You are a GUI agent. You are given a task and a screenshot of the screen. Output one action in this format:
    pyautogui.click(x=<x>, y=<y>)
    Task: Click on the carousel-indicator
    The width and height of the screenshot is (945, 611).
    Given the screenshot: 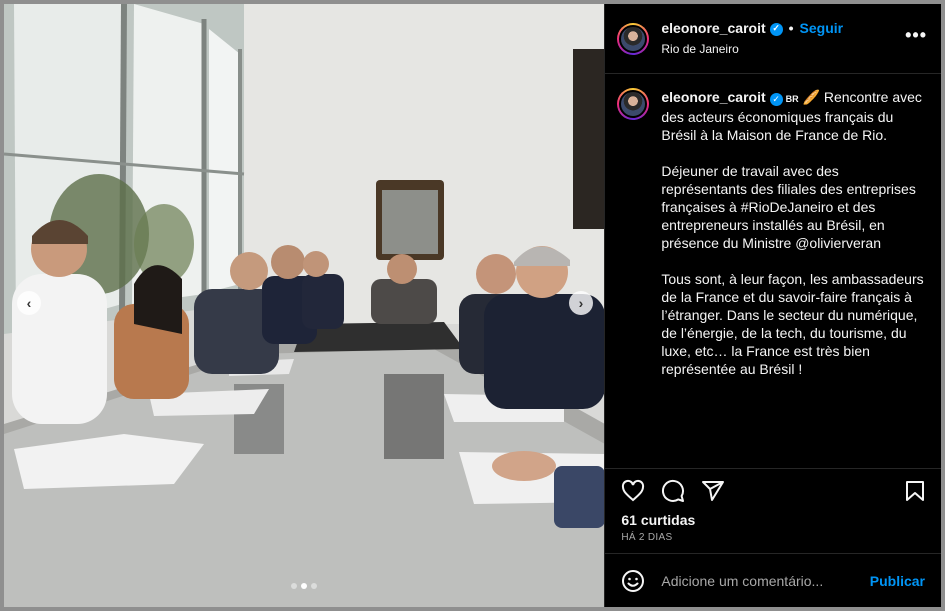 What is the action you would take?
    pyautogui.click(x=304, y=586)
    